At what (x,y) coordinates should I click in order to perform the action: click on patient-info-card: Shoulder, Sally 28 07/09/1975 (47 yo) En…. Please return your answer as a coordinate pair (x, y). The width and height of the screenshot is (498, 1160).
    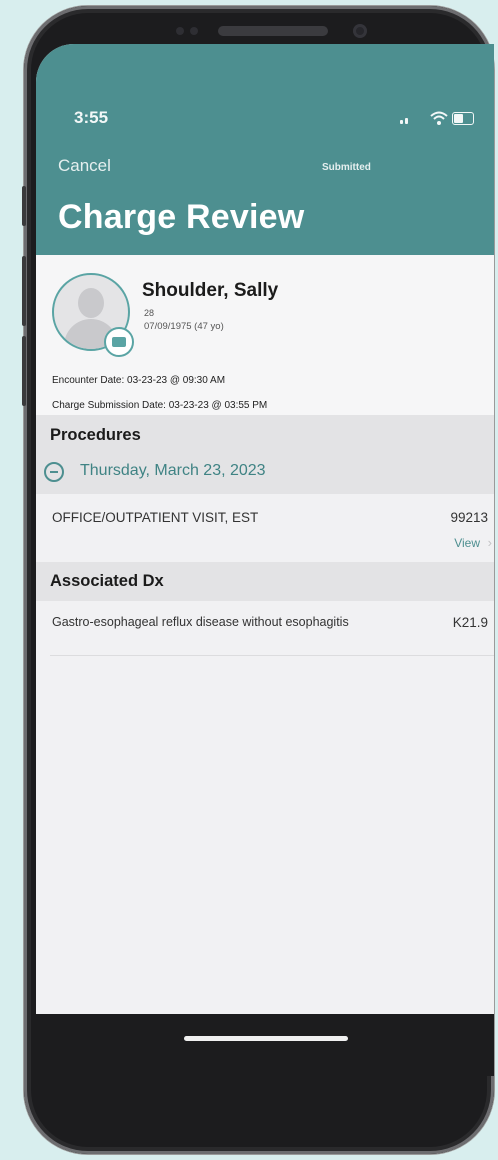
    Looking at the image, I should click on (265, 335).